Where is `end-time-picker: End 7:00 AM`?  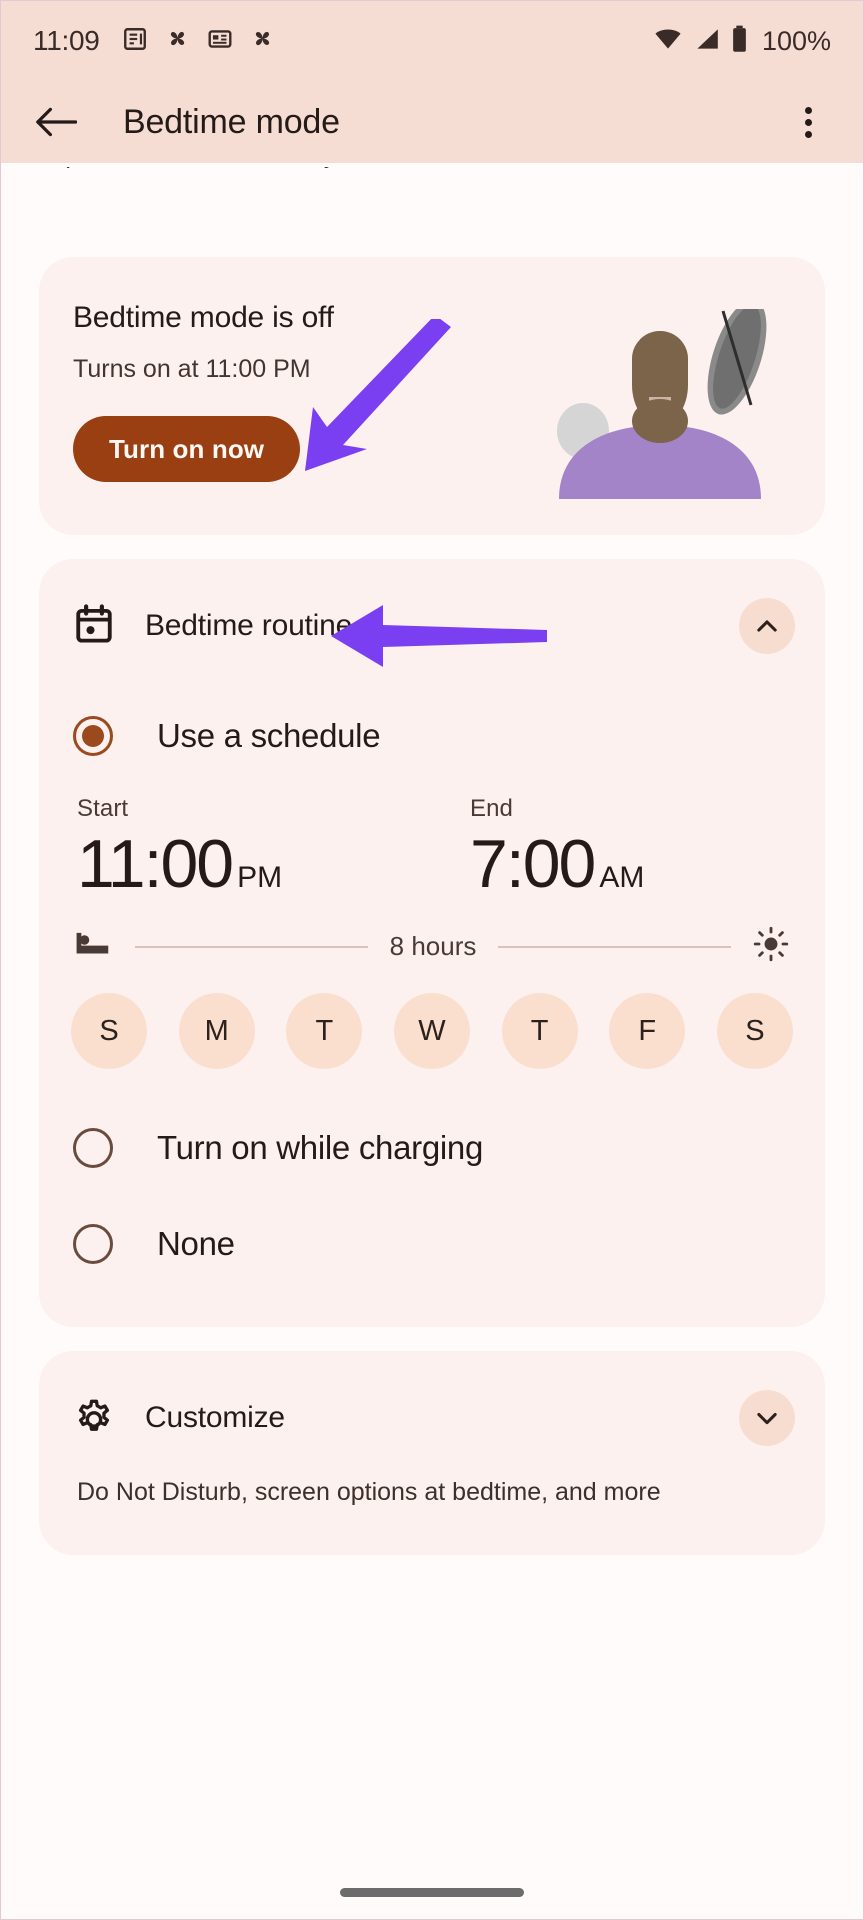
end-time-picker: End 7:00 AM is located at coordinates (628, 847).